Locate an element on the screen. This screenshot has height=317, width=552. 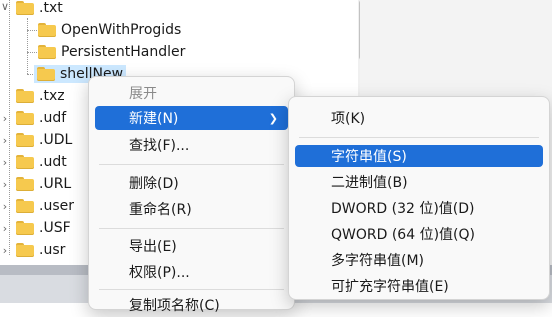
menu-item-label: 字符串值(S) is located at coordinates (369, 157).